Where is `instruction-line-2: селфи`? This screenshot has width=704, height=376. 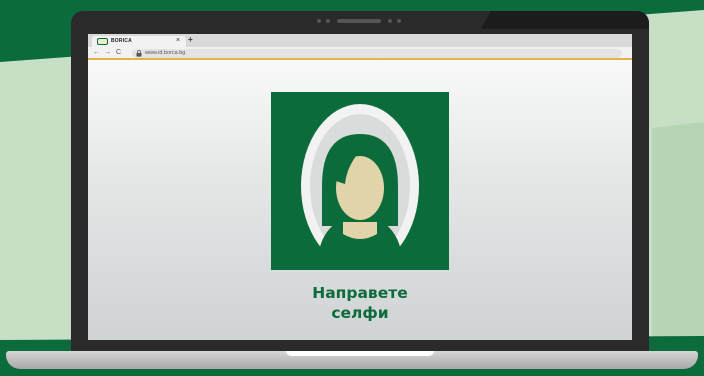 instruction-line-2: селфи is located at coordinates (360, 313).